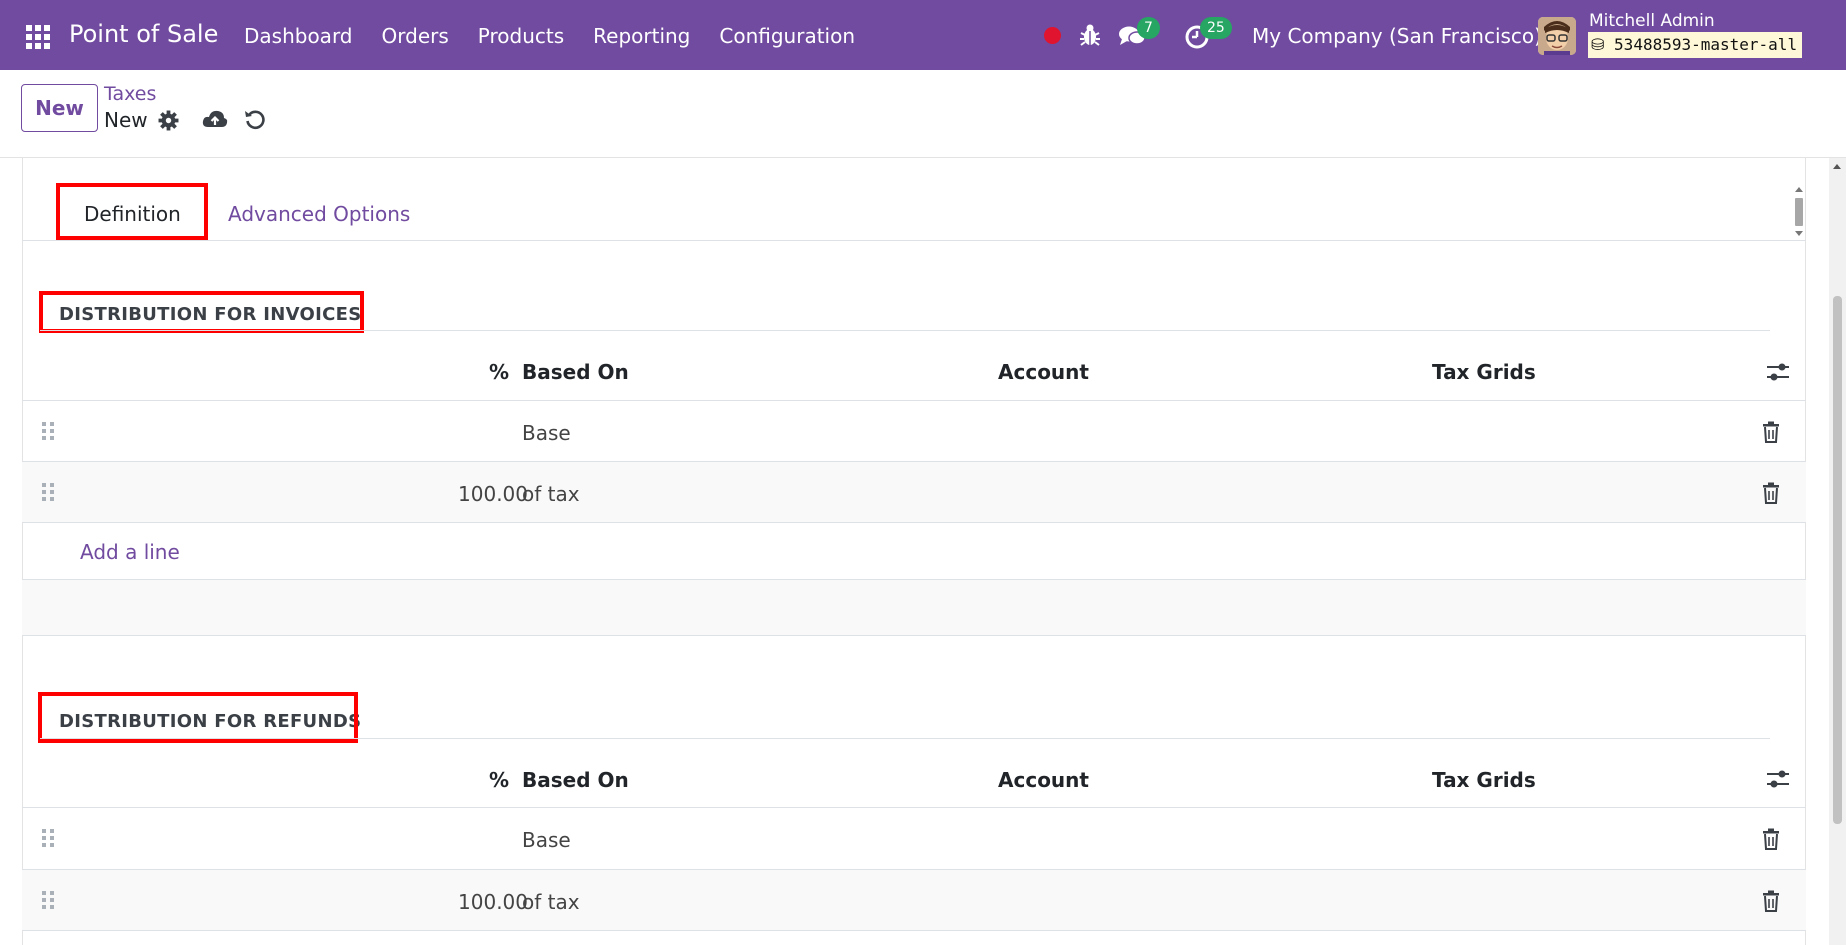 The height and width of the screenshot is (945, 1846). Describe the element at coordinates (1652, 21) in the screenshot. I see `user-name: Mitchell Admin` at that location.